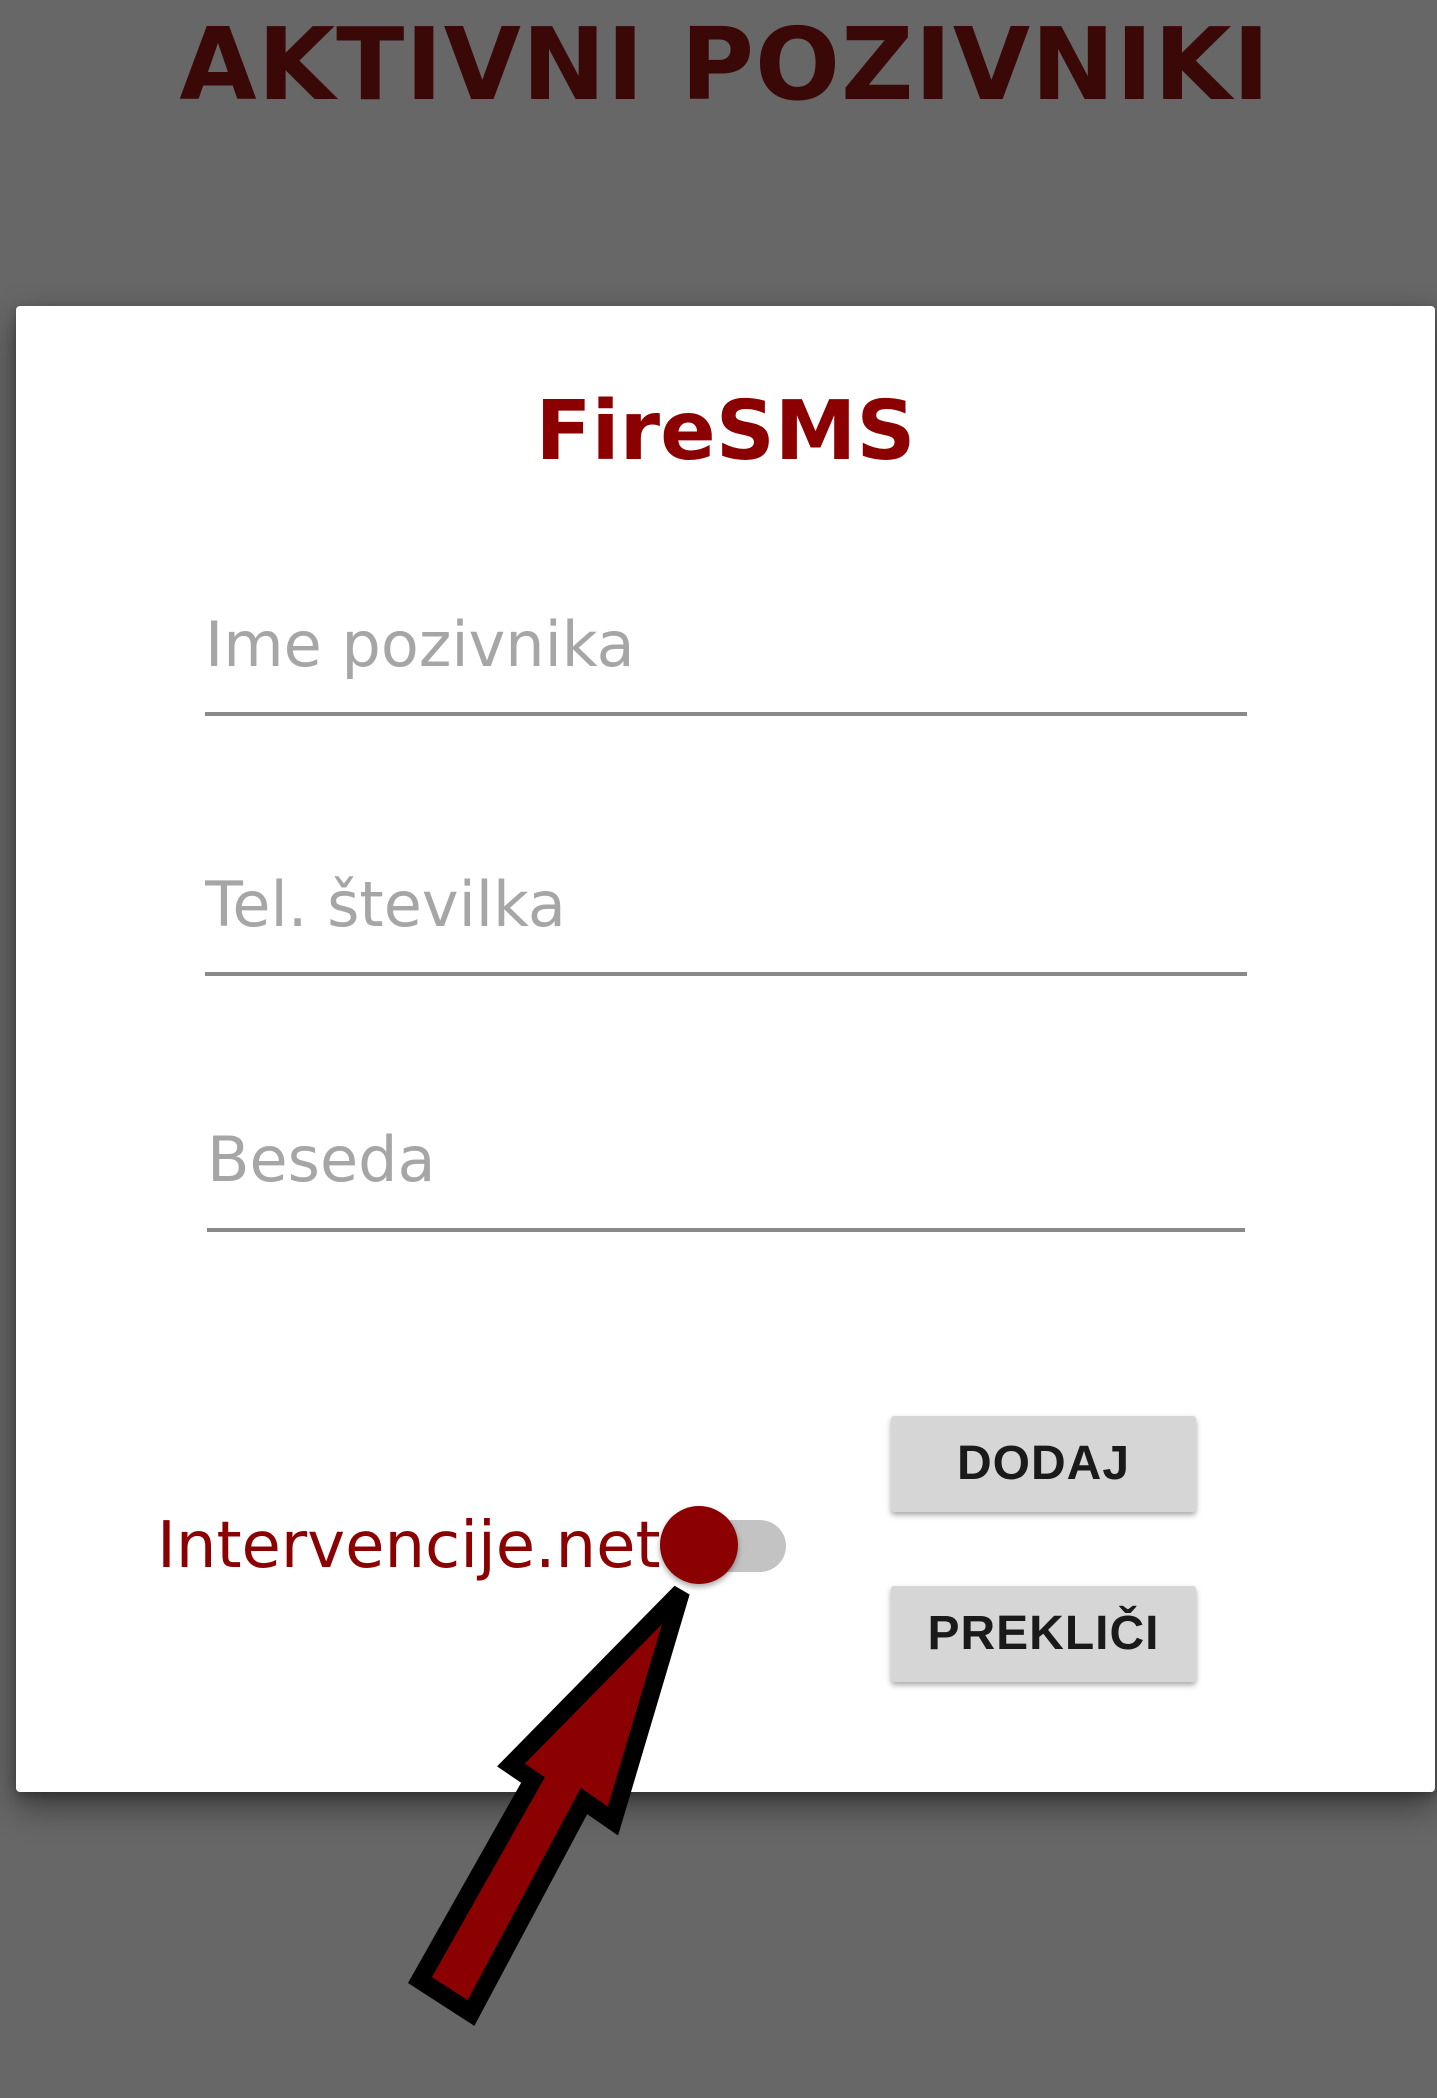  I want to click on pager-name-field, so click(726, 651).